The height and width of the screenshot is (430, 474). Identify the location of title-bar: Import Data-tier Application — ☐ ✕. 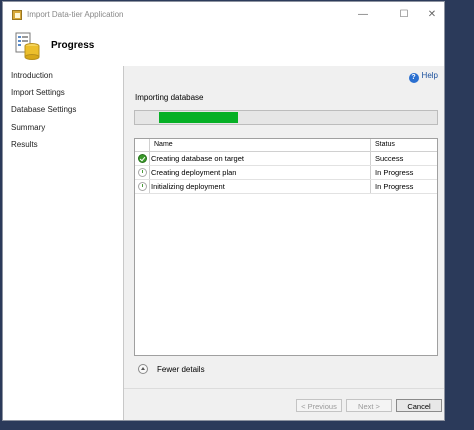
(223, 15).